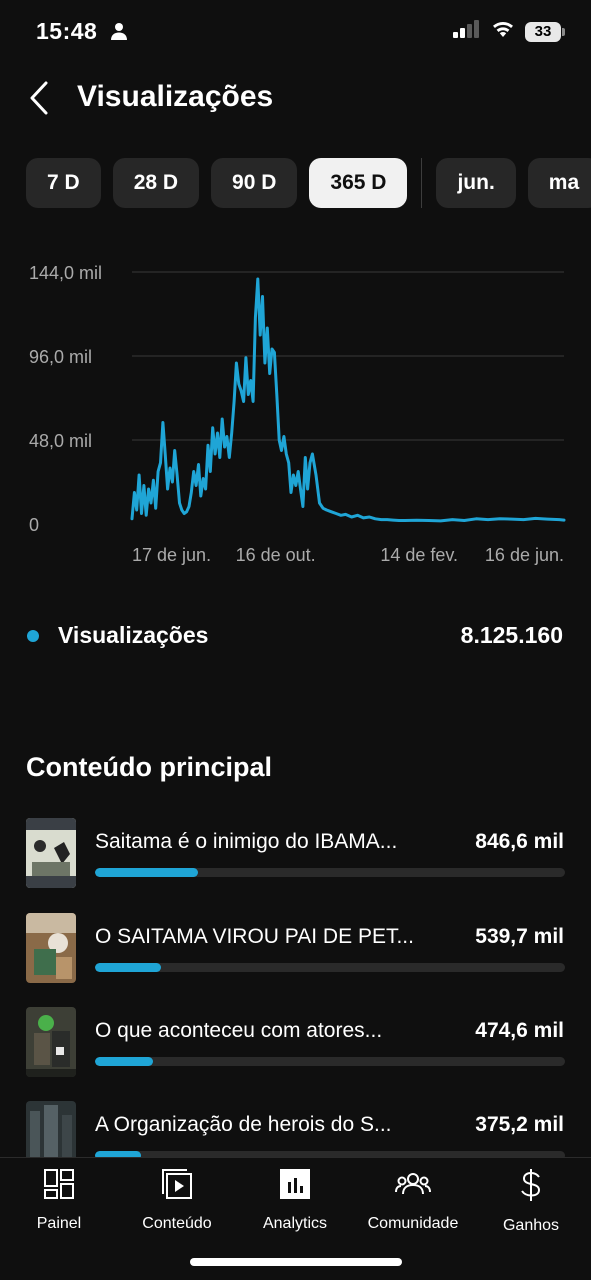  Describe the element at coordinates (171, 555) in the screenshot. I see `x-tick-label: 17 de jun.` at that location.